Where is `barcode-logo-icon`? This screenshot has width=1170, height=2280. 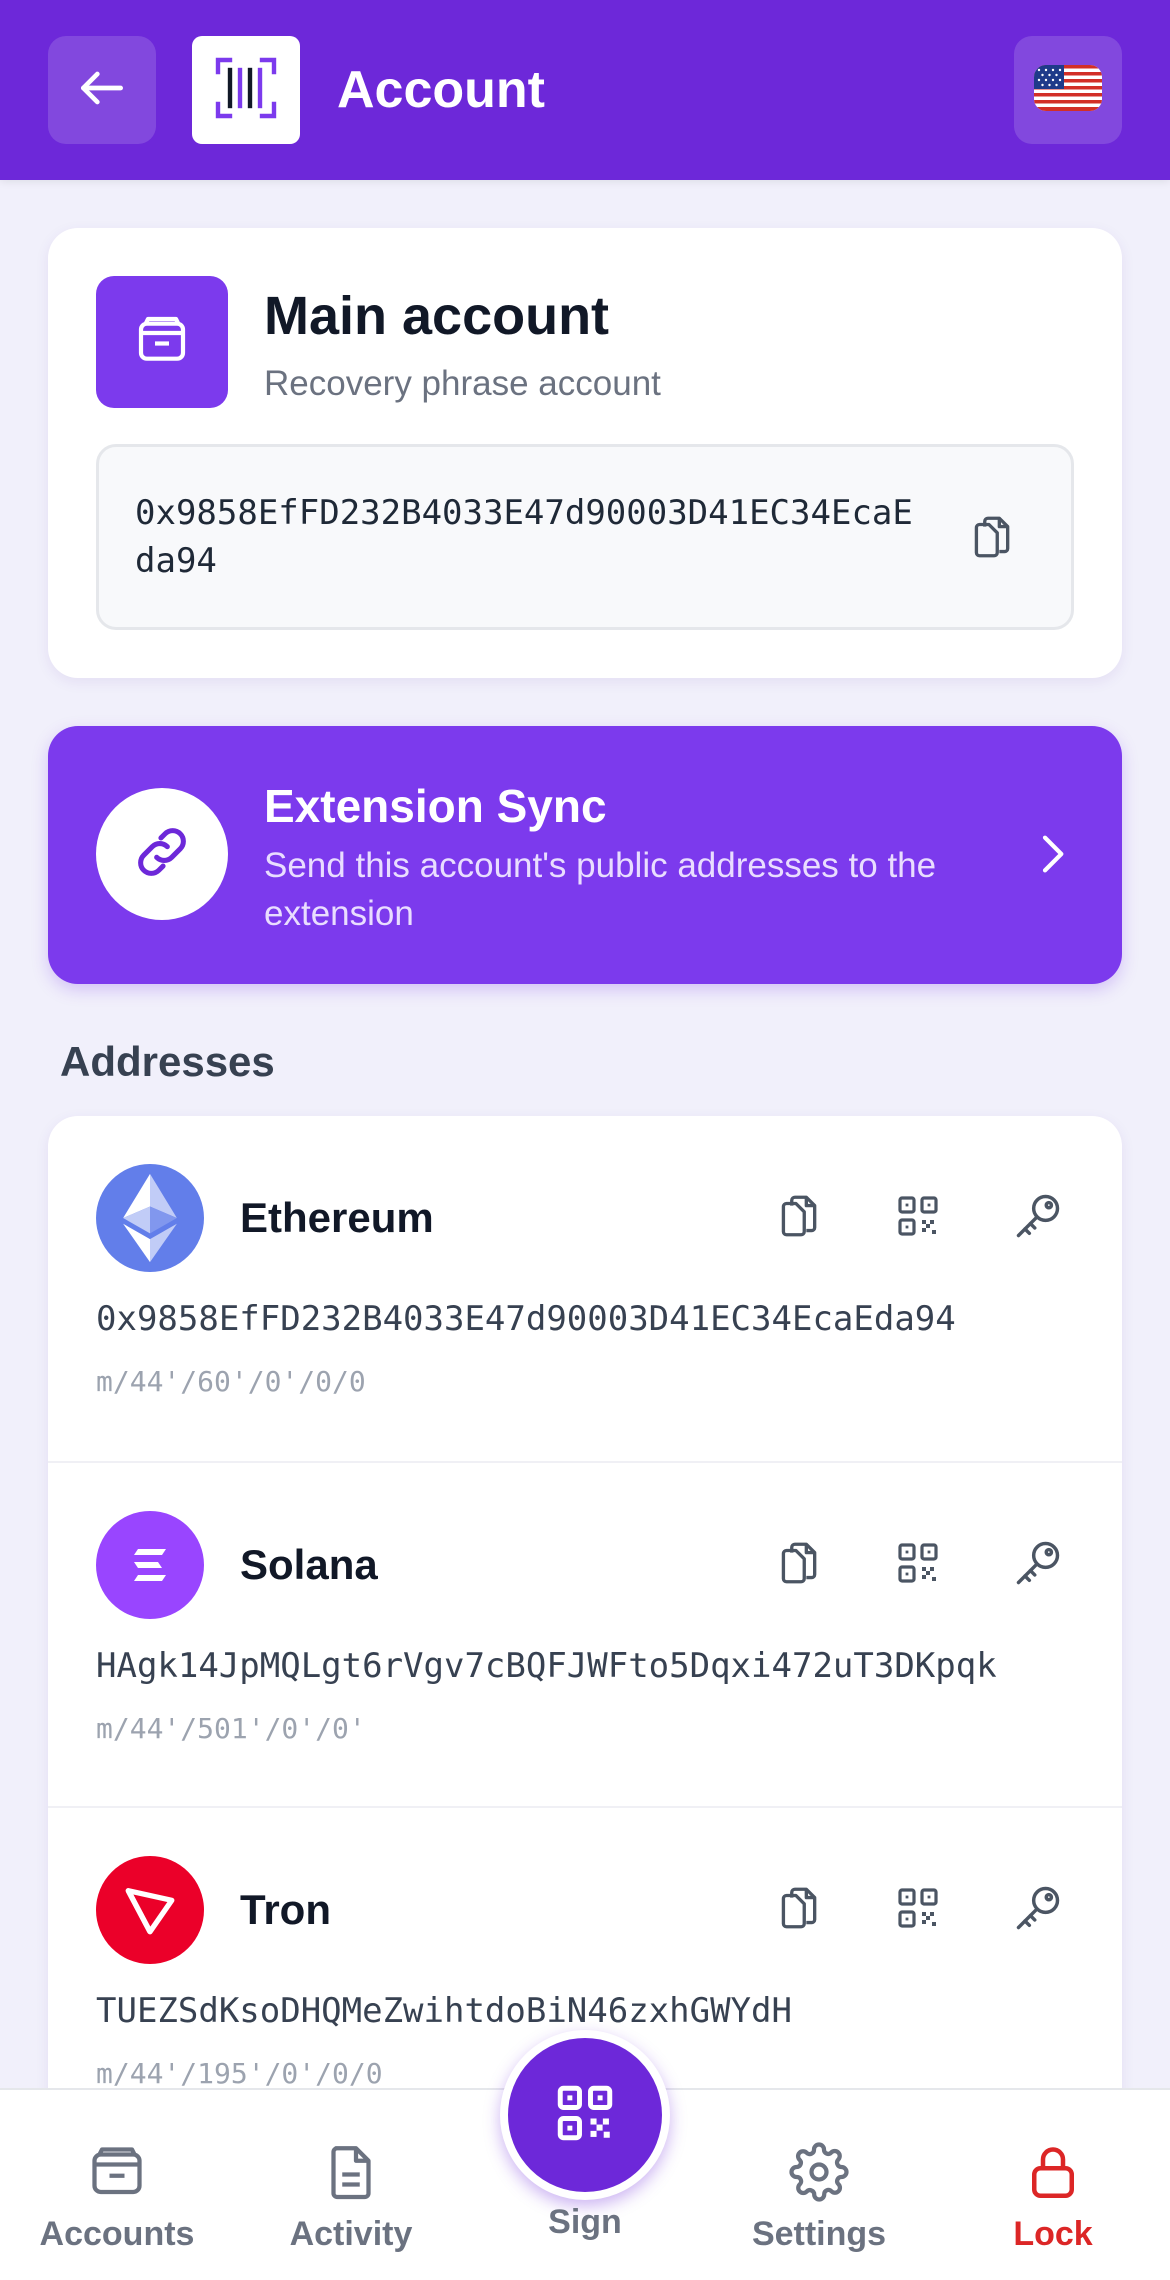 barcode-logo-icon is located at coordinates (246, 90).